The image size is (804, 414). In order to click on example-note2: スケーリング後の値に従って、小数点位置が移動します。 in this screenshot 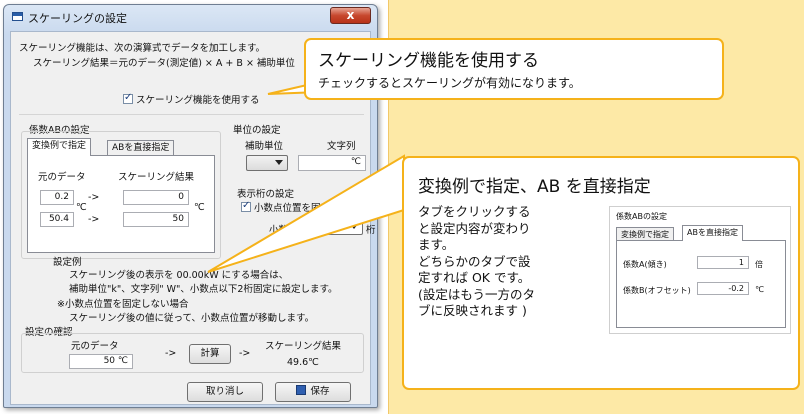, I will do `click(192, 318)`.